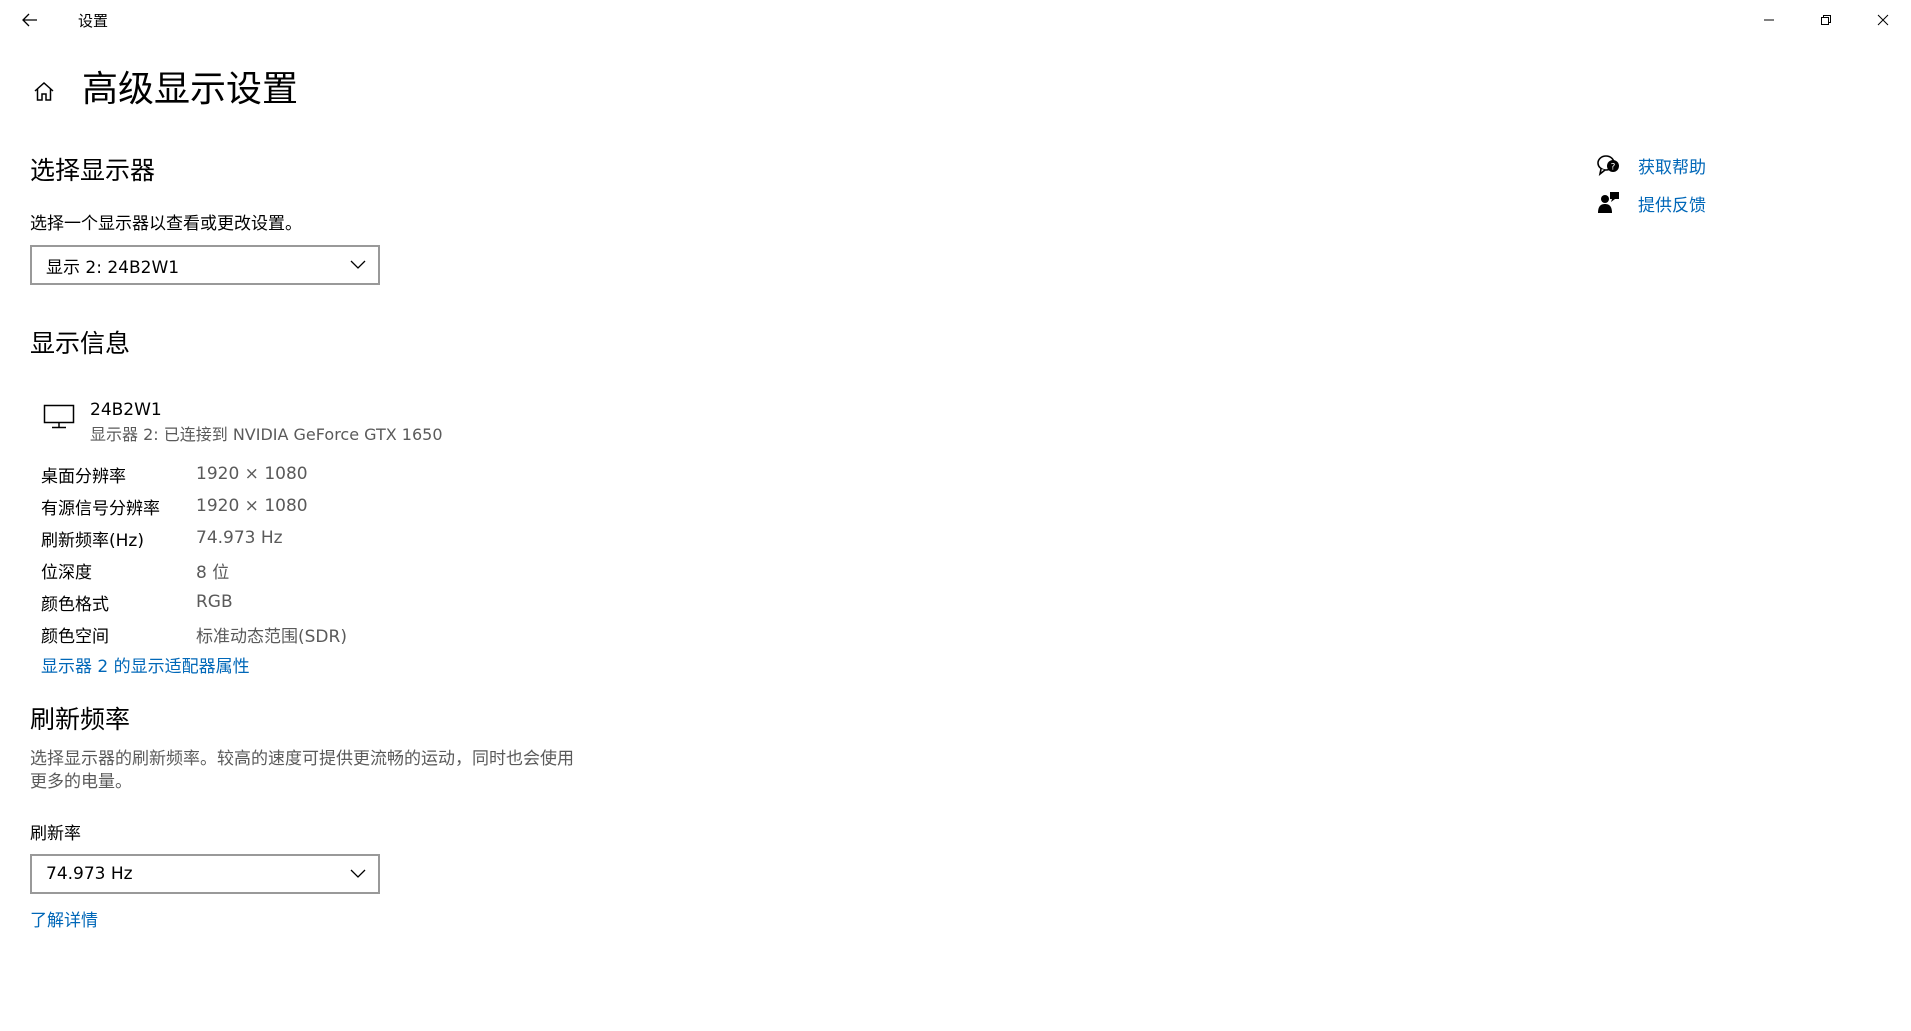 The image size is (1911, 1031). I want to click on restore-button, so click(1825, 20).